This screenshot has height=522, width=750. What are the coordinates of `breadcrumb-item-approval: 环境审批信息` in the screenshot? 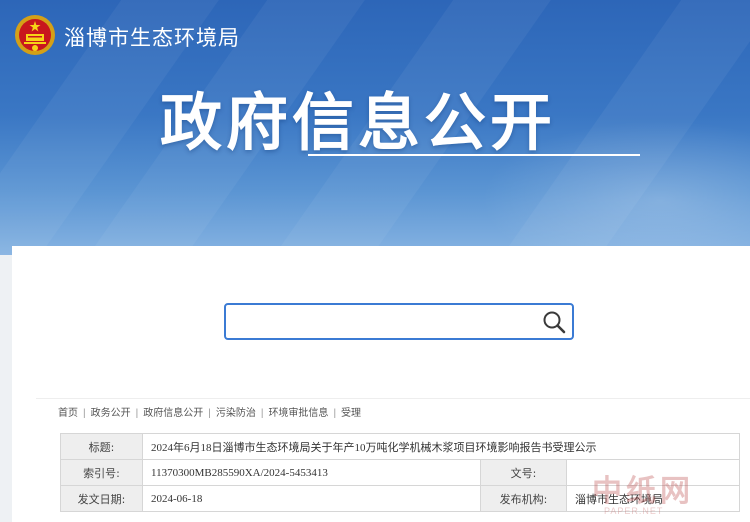 It's located at (298, 411).